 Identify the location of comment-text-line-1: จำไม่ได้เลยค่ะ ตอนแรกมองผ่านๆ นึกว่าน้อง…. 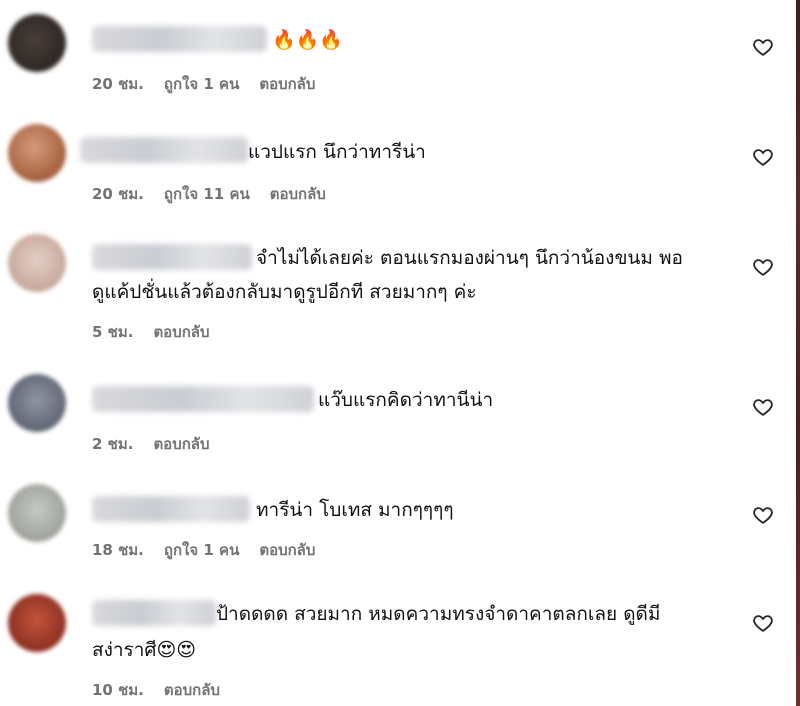
(469, 258).